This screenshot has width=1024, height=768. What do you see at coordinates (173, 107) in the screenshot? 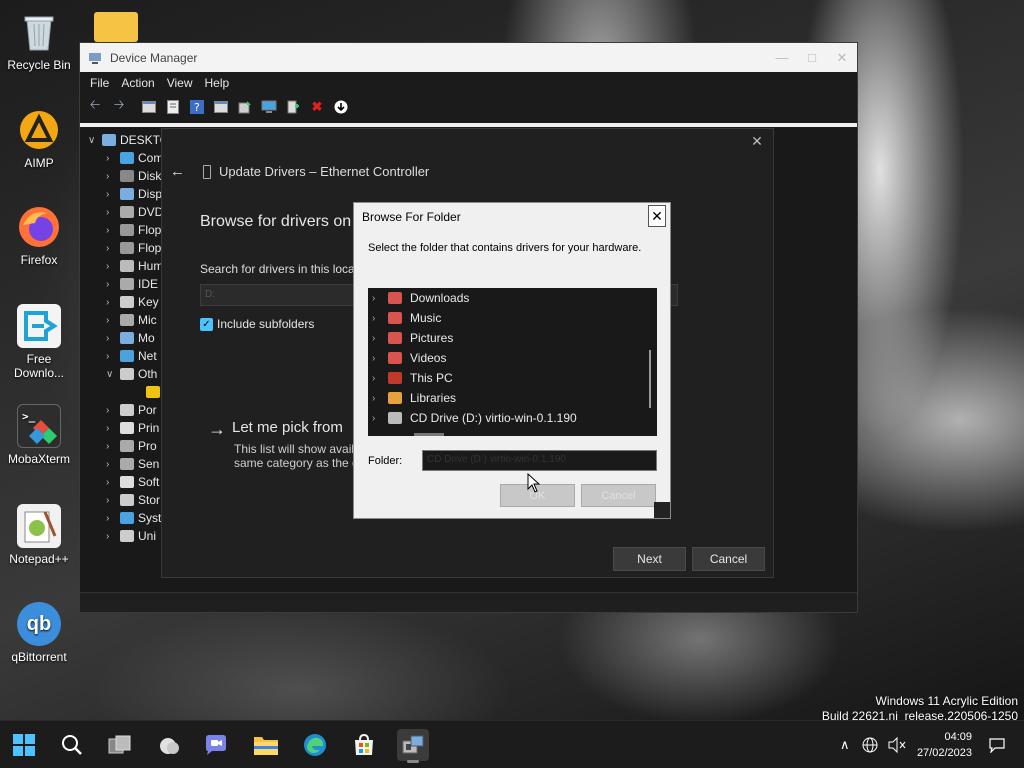
I see `properties-icon` at bounding box center [173, 107].